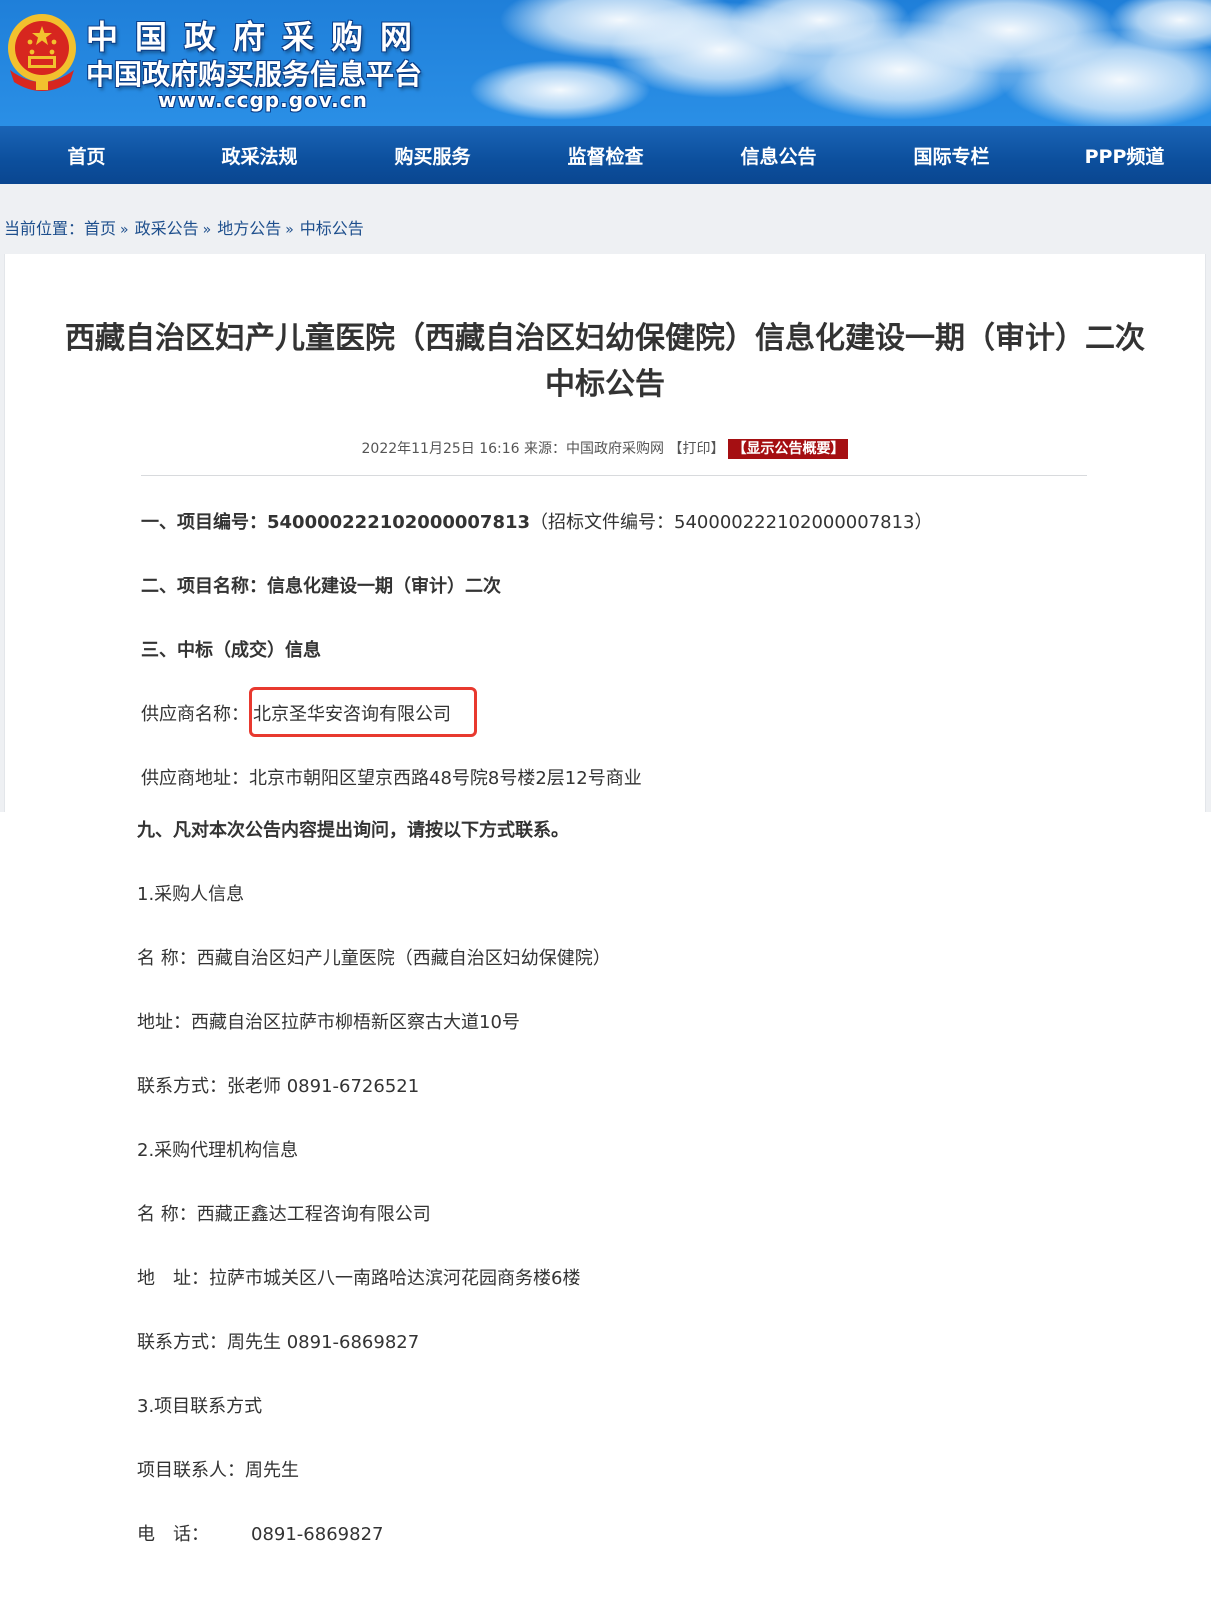  What do you see at coordinates (445, 778) in the screenshot?
I see `supplier-address: 北京市朝阳区望京西路48号院8号楼2层12号商业` at bounding box center [445, 778].